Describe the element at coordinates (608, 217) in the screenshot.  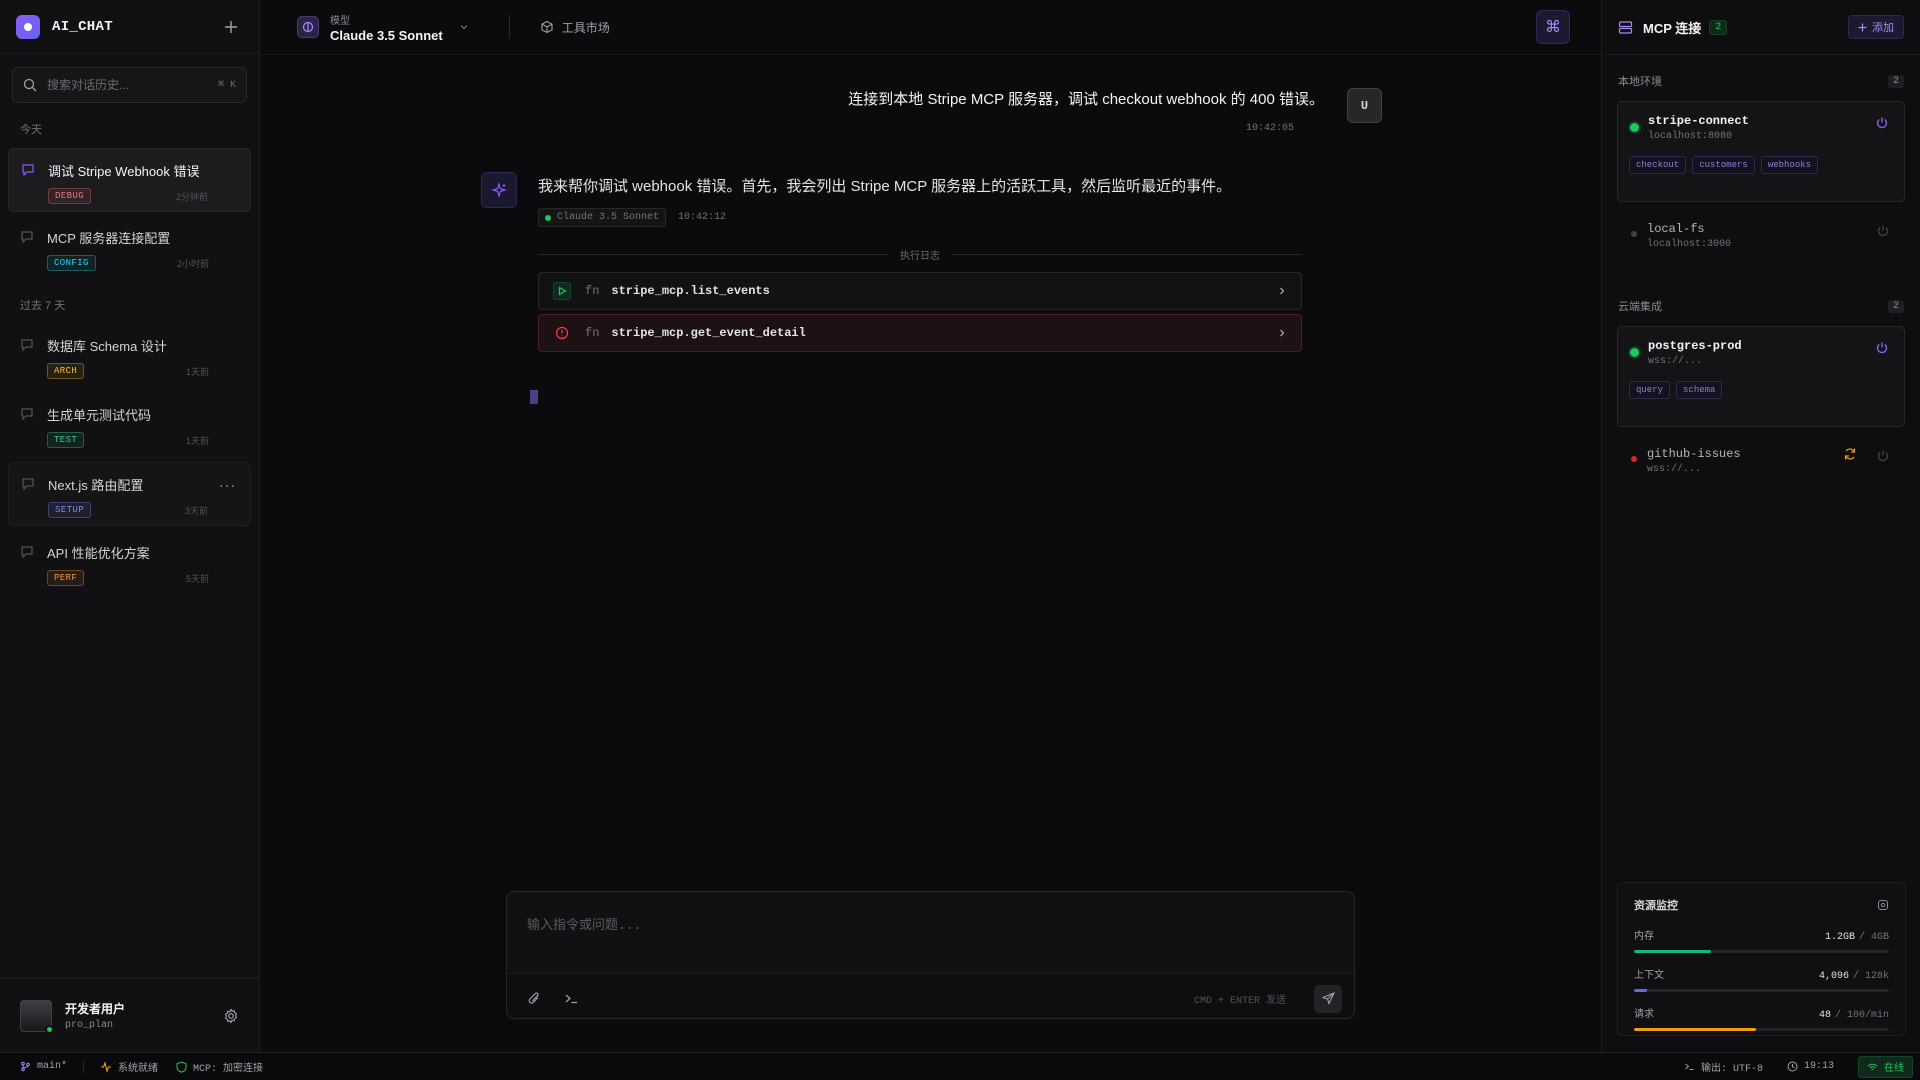
I see `model-chip-label: Claude 3.5 Sonnet` at that location.